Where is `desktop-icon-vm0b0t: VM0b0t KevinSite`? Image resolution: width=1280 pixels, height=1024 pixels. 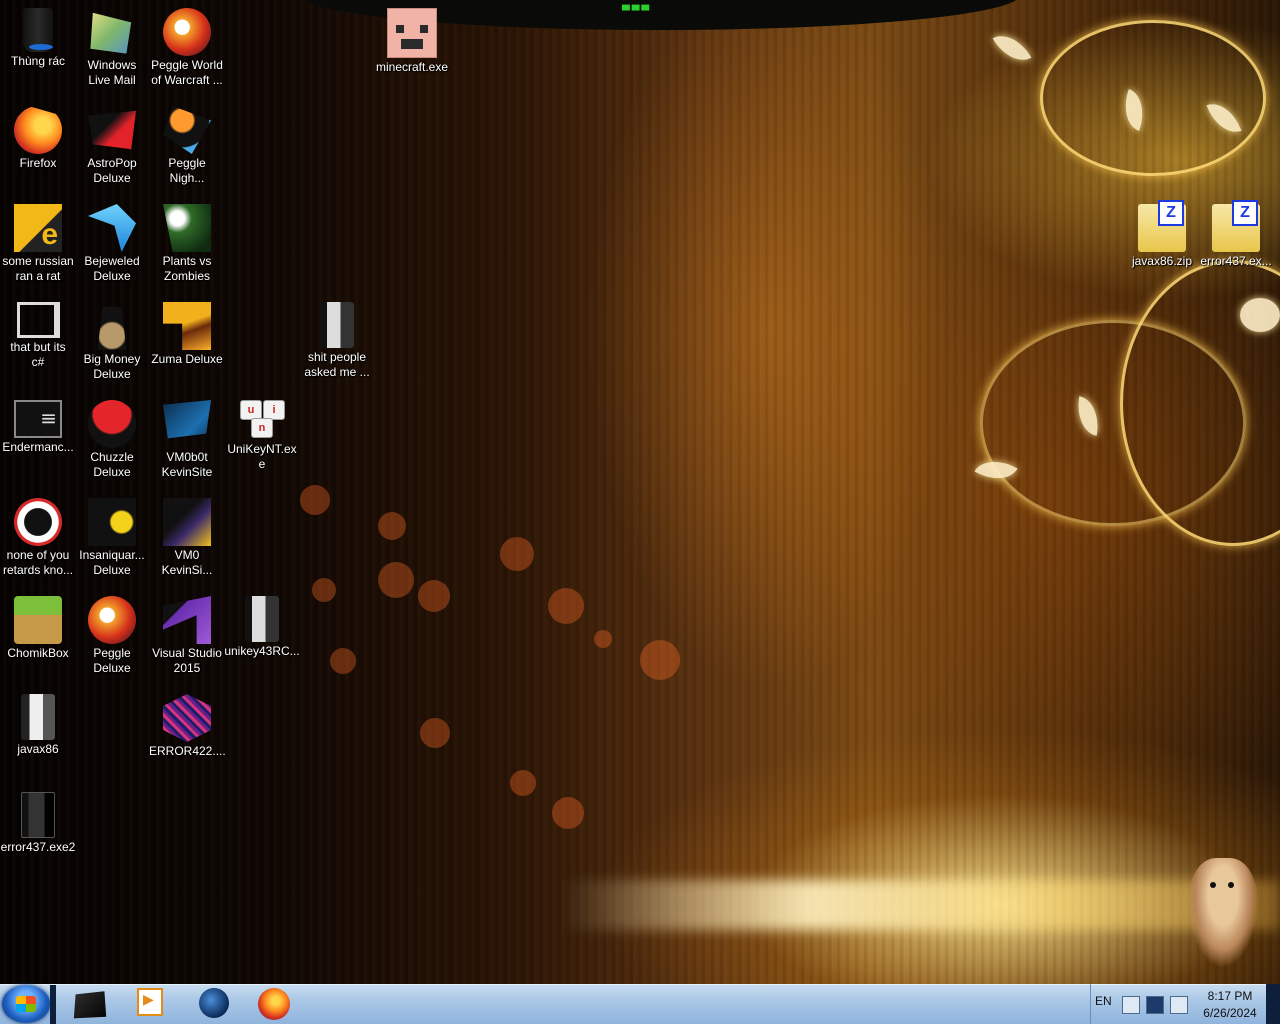 desktop-icon-vm0b0t: VM0b0t KevinSite is located at coordinates (187, 442).